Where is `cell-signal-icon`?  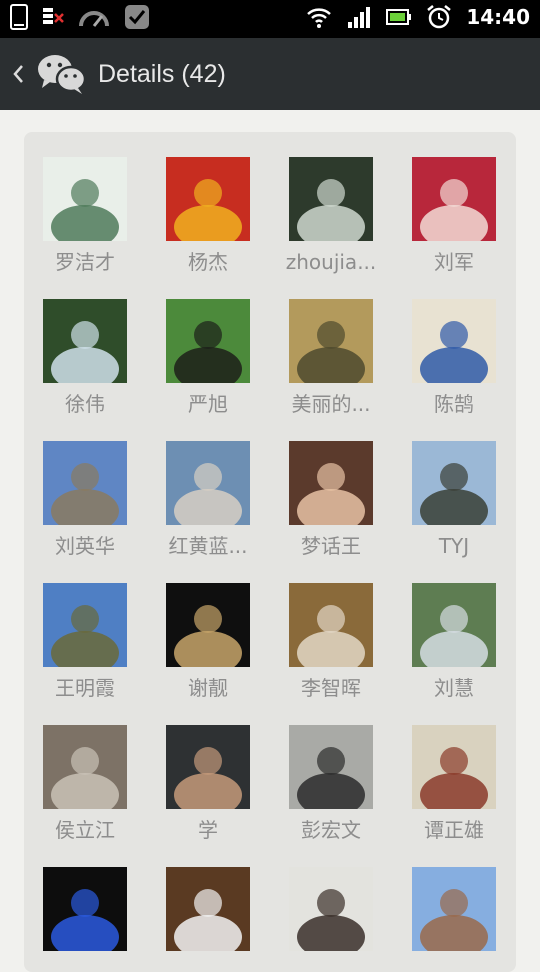 cell-signal-icon is located at coordinates (359, 17).